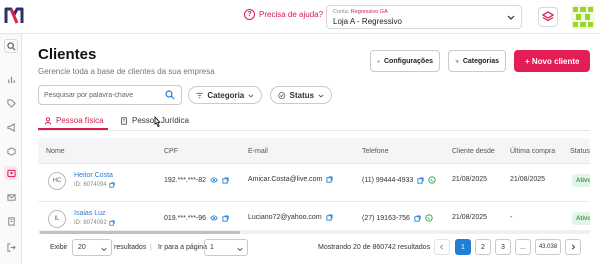 The image size is (600, 264). I want to click on scrollbar-thumb, so click(140, 232).